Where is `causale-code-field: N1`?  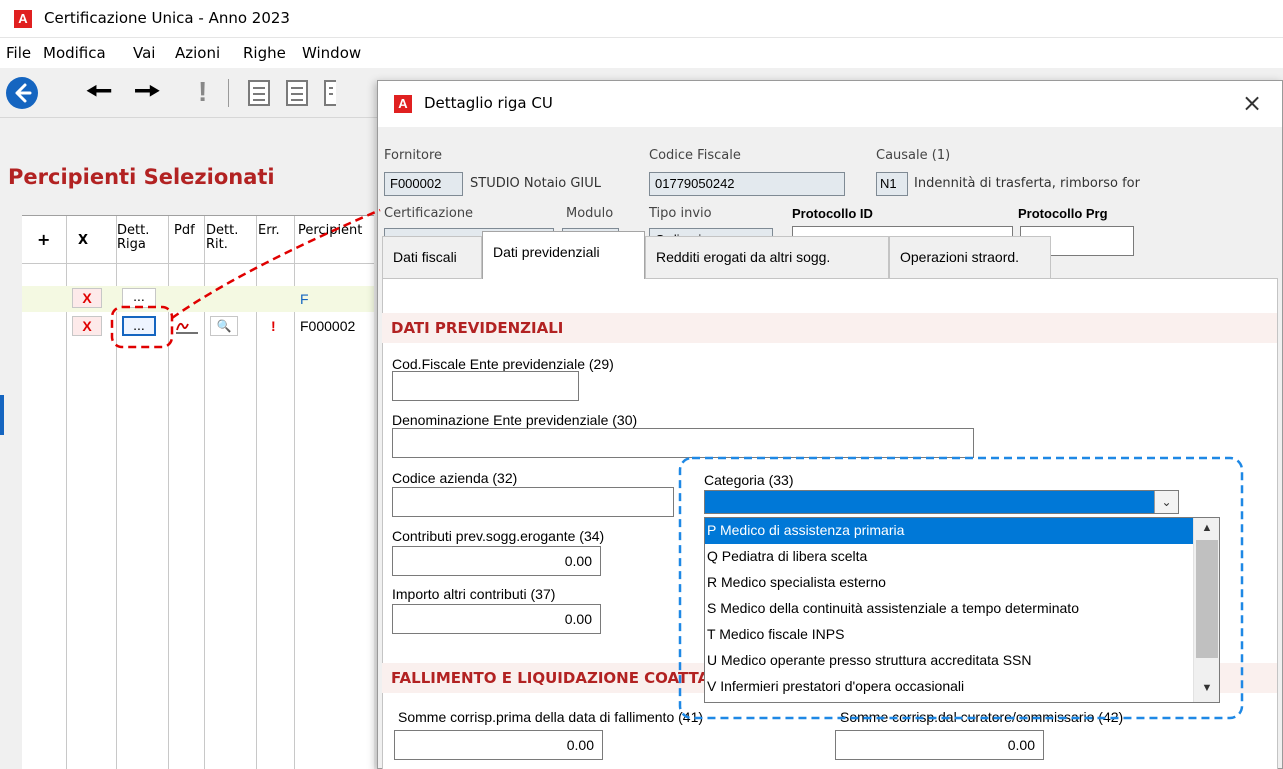 causale-code-field: N1 is located at coordinates (892, 184).